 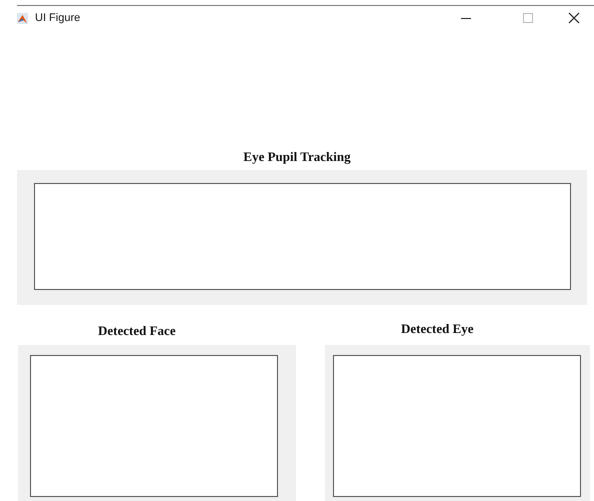 What do you see at coordinates (437, 328) in the screenshot?
I see `panel-title: Detected Eye` at bounding box center [437, 328].